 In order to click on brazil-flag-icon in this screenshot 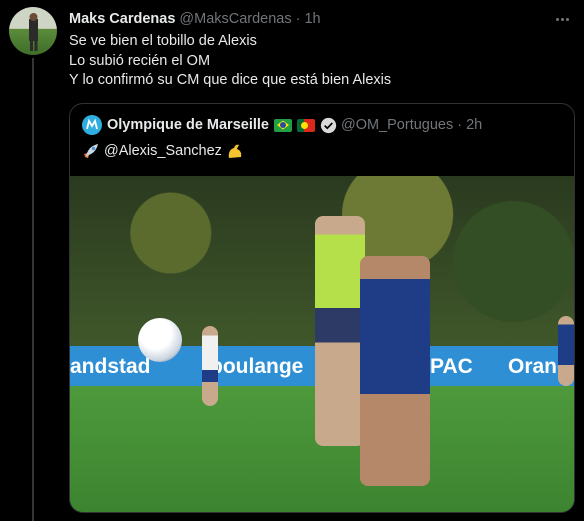, I will do `click(282, 125)`.